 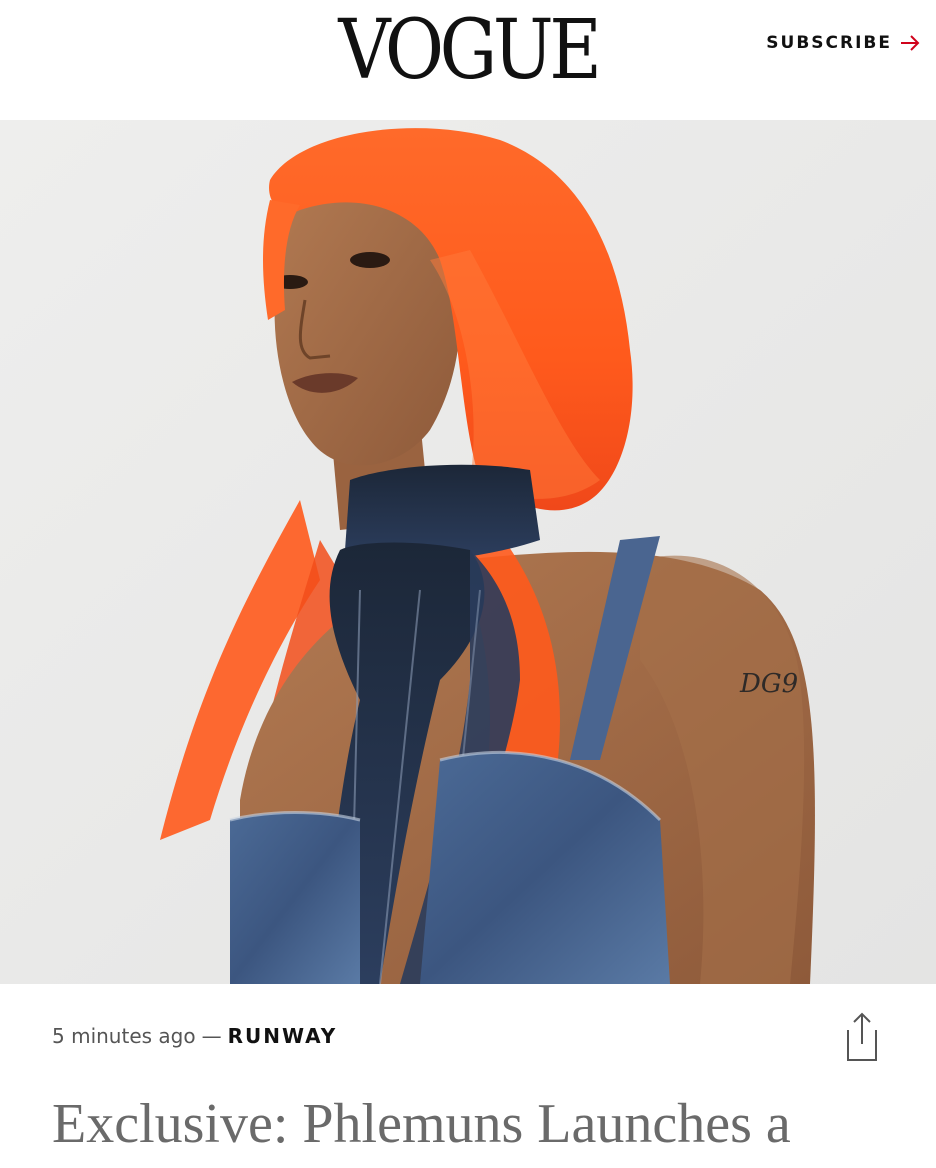 I want to click on vogue-logo: VOGUE, so click(x=468, y=51).